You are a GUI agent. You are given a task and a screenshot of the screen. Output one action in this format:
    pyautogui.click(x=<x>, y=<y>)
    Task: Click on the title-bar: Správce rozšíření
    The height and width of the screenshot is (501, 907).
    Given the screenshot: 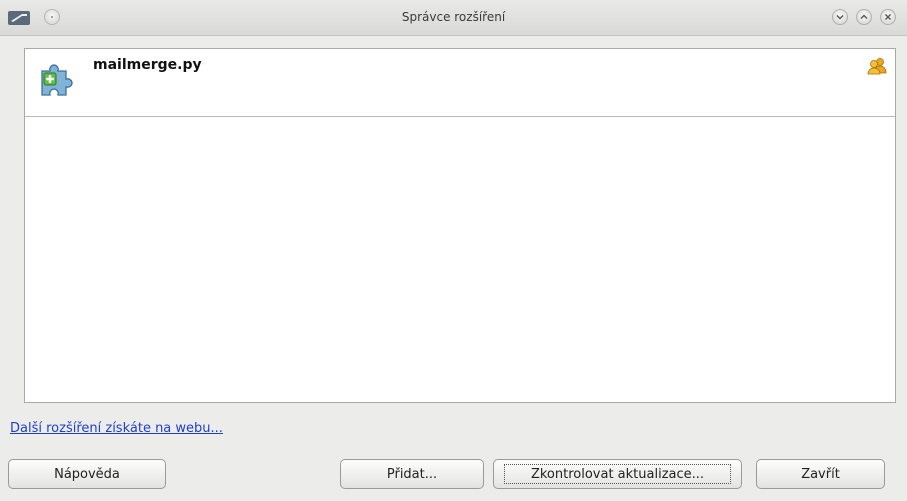 What is the action you would take?
    pyautogui.click(x=453, y=18)
    